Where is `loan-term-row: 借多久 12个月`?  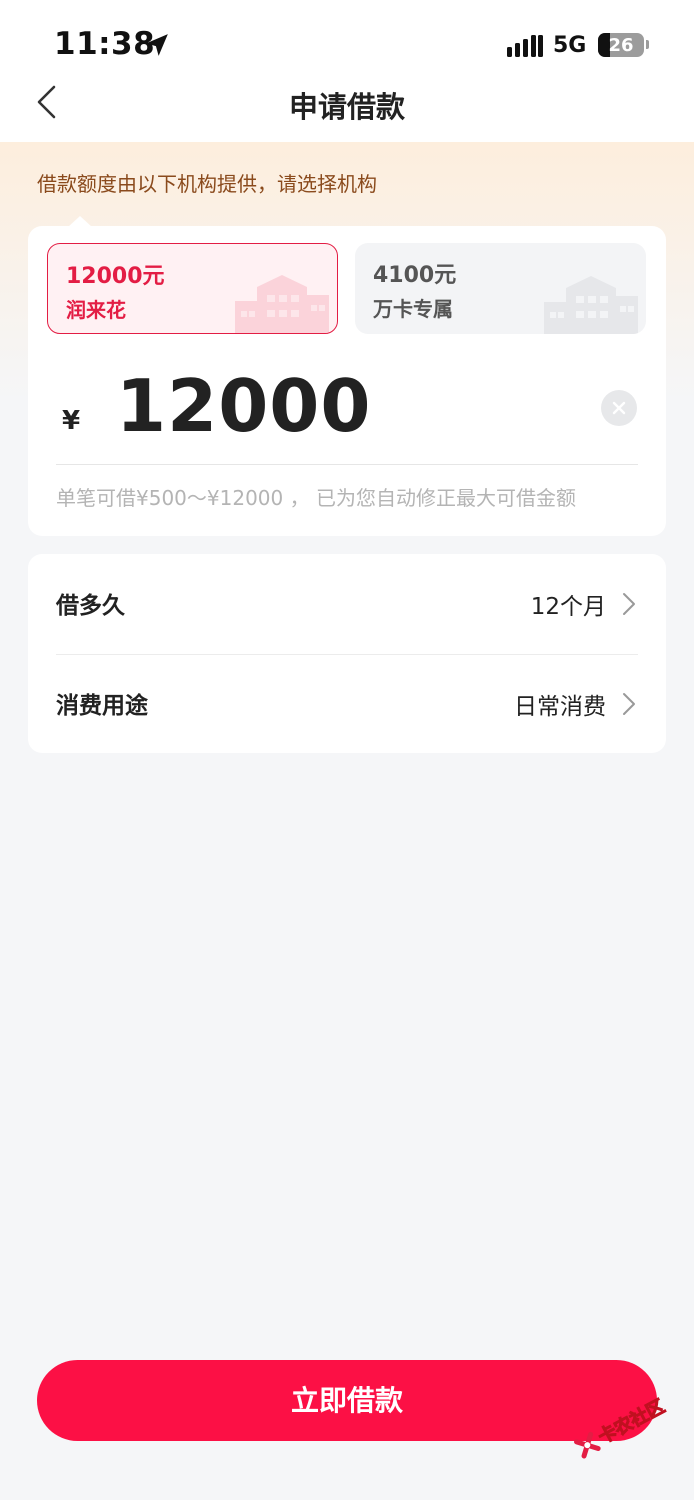
loan-term-row: 借多久 12个月 is located at coordinates (347, 603).